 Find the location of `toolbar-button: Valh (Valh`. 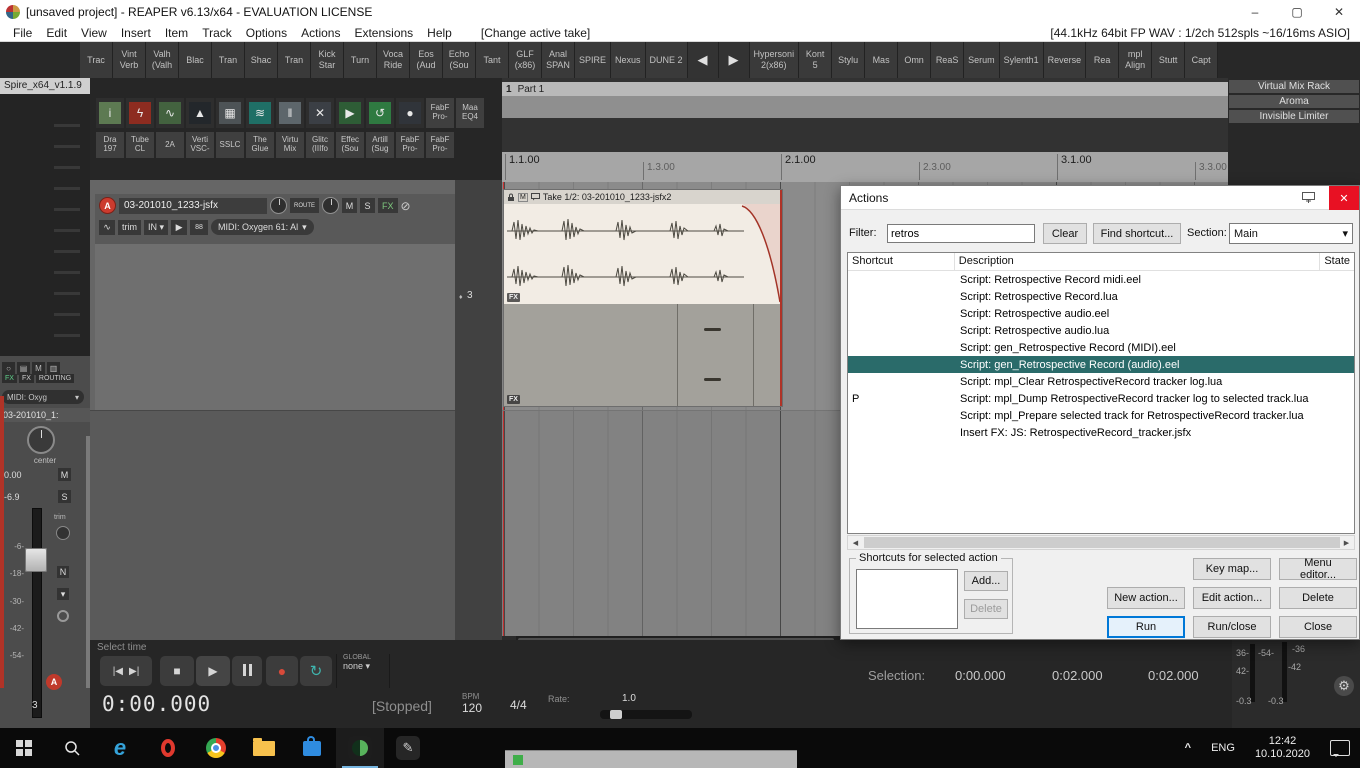

toolbar-button: Valh (Valh is located at coordinates (162, 60).